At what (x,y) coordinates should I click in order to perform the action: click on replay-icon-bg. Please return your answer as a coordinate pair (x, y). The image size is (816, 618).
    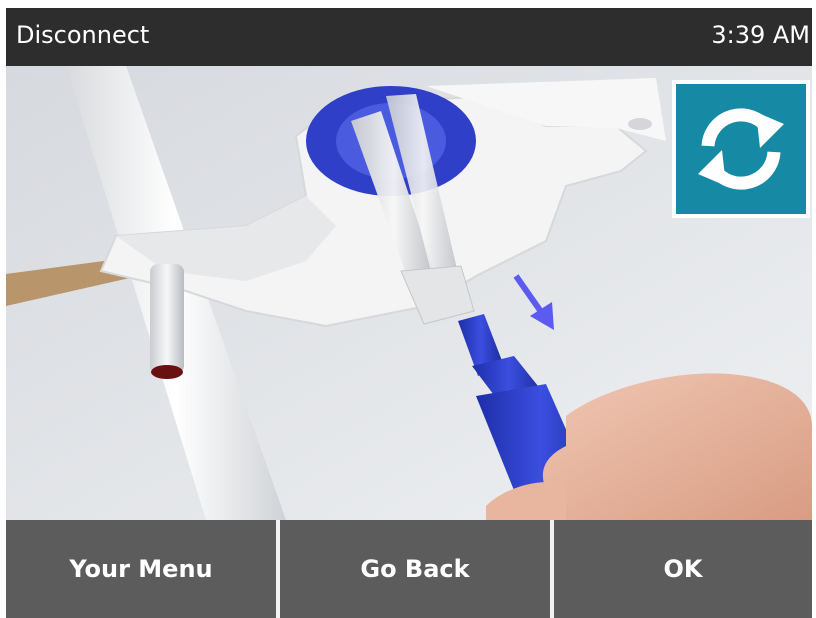
    Looking at the image, I should click on (741, 149).